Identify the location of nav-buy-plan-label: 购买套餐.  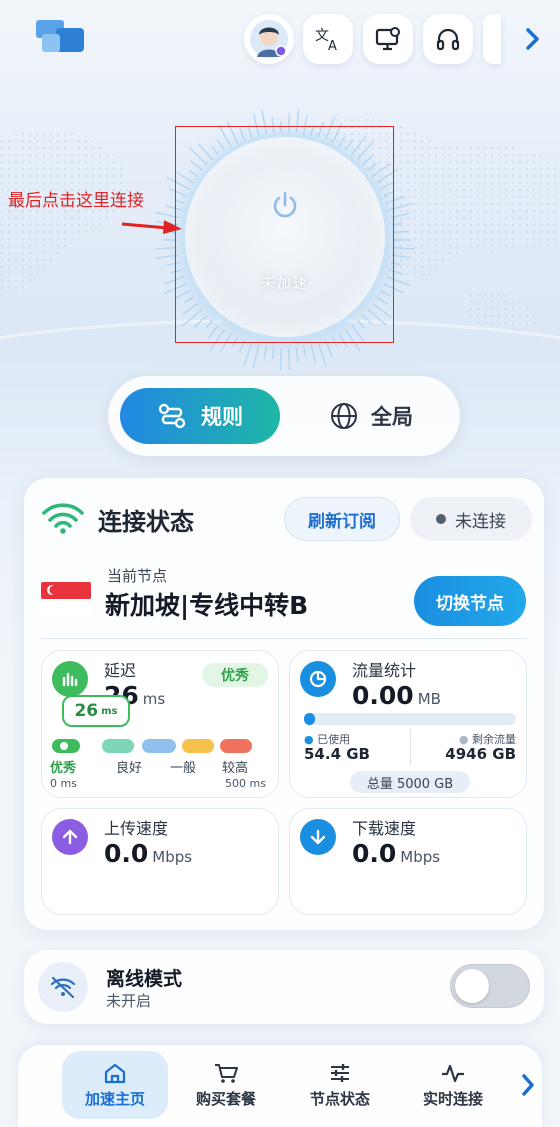
(225, 1098).